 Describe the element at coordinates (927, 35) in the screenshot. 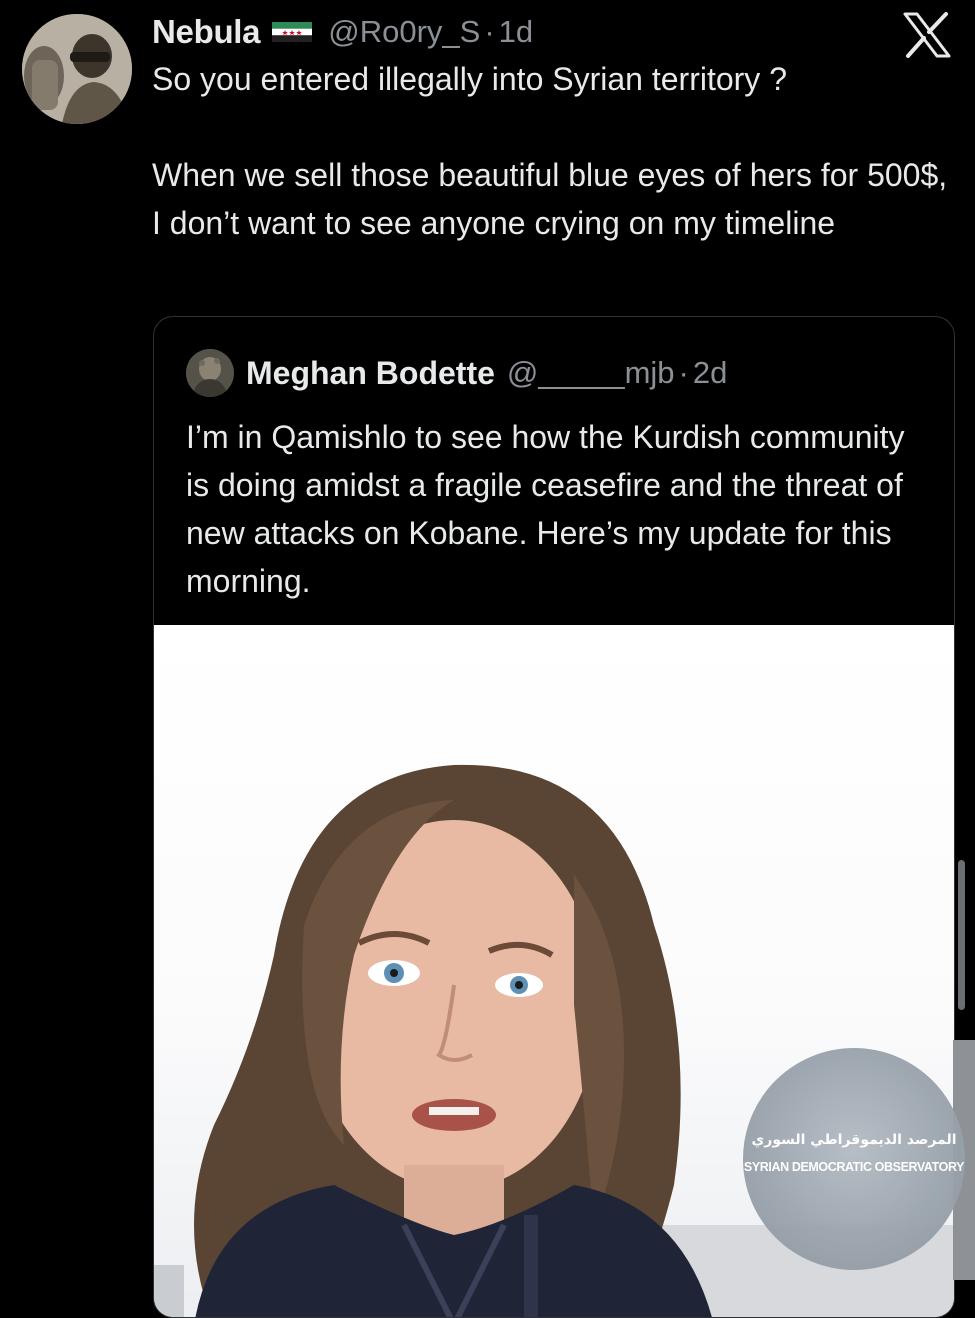

I see `x-logo-icon` at that location.